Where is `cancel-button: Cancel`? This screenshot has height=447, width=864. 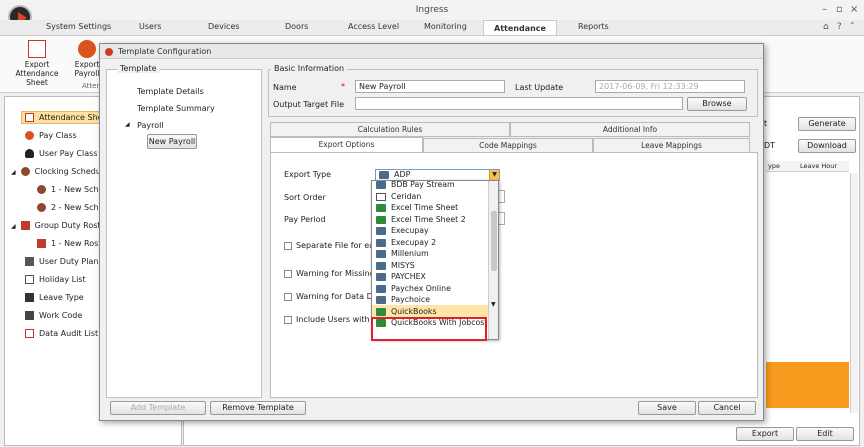 cancel-button: Cancel is located at coordinates (727, 408).